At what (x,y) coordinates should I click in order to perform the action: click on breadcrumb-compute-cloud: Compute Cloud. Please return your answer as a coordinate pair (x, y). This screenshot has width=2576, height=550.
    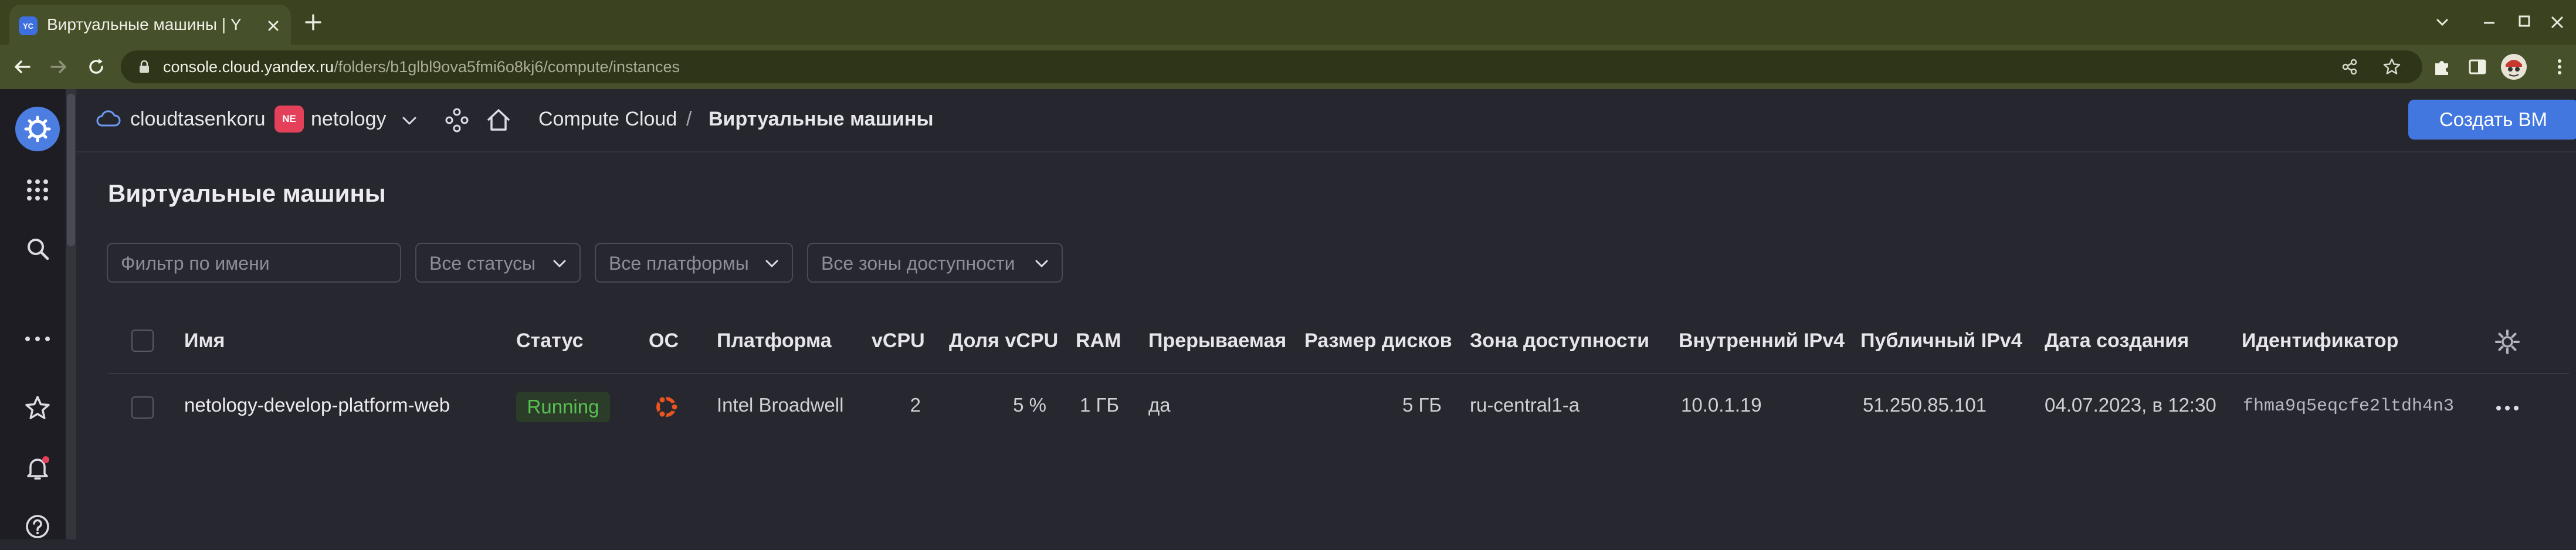
    Looking at the image, I should click on (608, 120).